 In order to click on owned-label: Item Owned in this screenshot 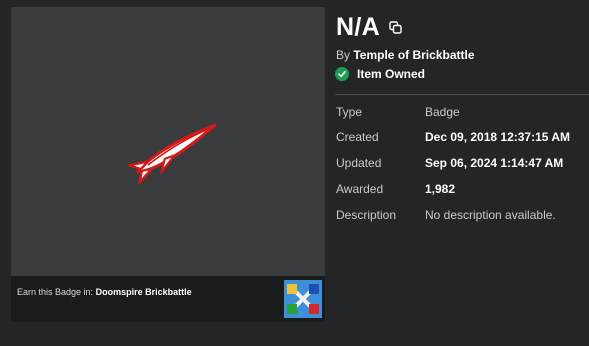, I will do `click(391, 74)`.